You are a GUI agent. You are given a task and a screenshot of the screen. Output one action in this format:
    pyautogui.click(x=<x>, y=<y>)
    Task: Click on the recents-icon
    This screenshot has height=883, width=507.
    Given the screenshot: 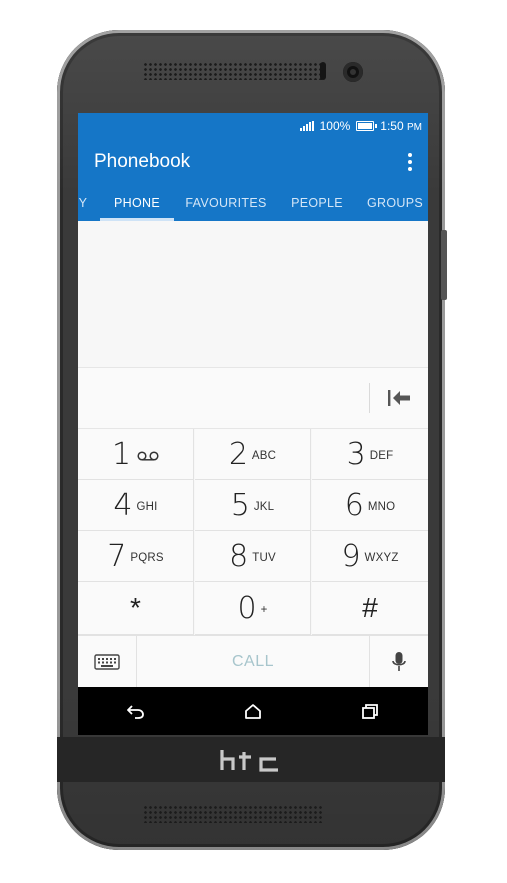 What is the action you would take?
    pyautogui.click(x=369, y=711)
    